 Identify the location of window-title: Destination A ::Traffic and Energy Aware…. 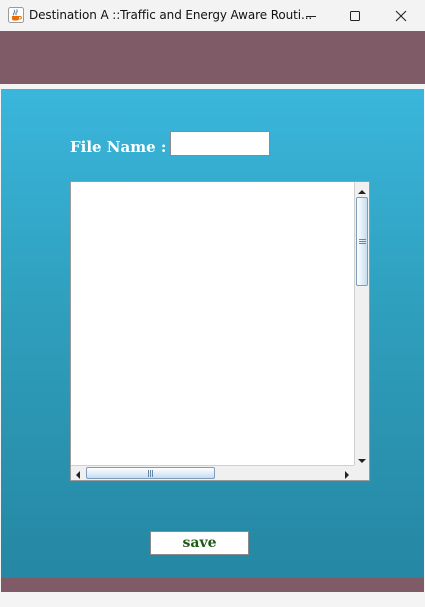
(171, 15).